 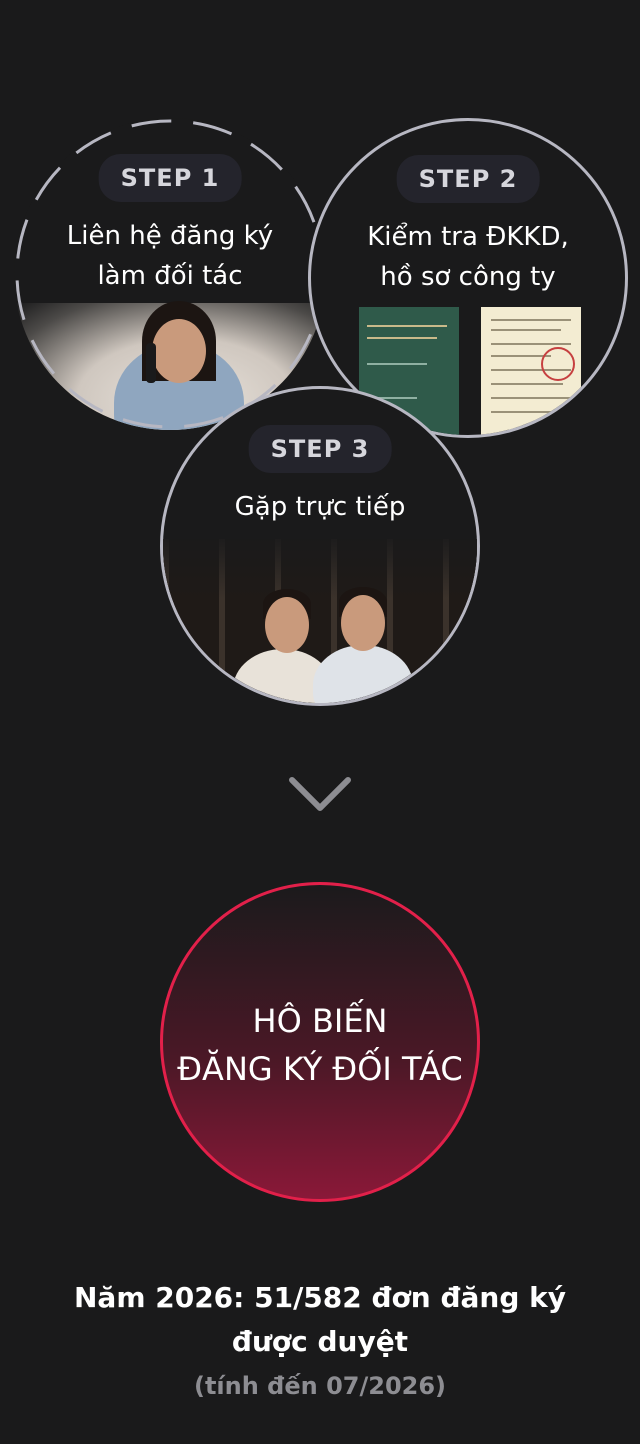 What do you see at coordinates (320, 1341) in the screenshot?
I see `summary-line2: được duyệt` at bounding box center [320, 1341].